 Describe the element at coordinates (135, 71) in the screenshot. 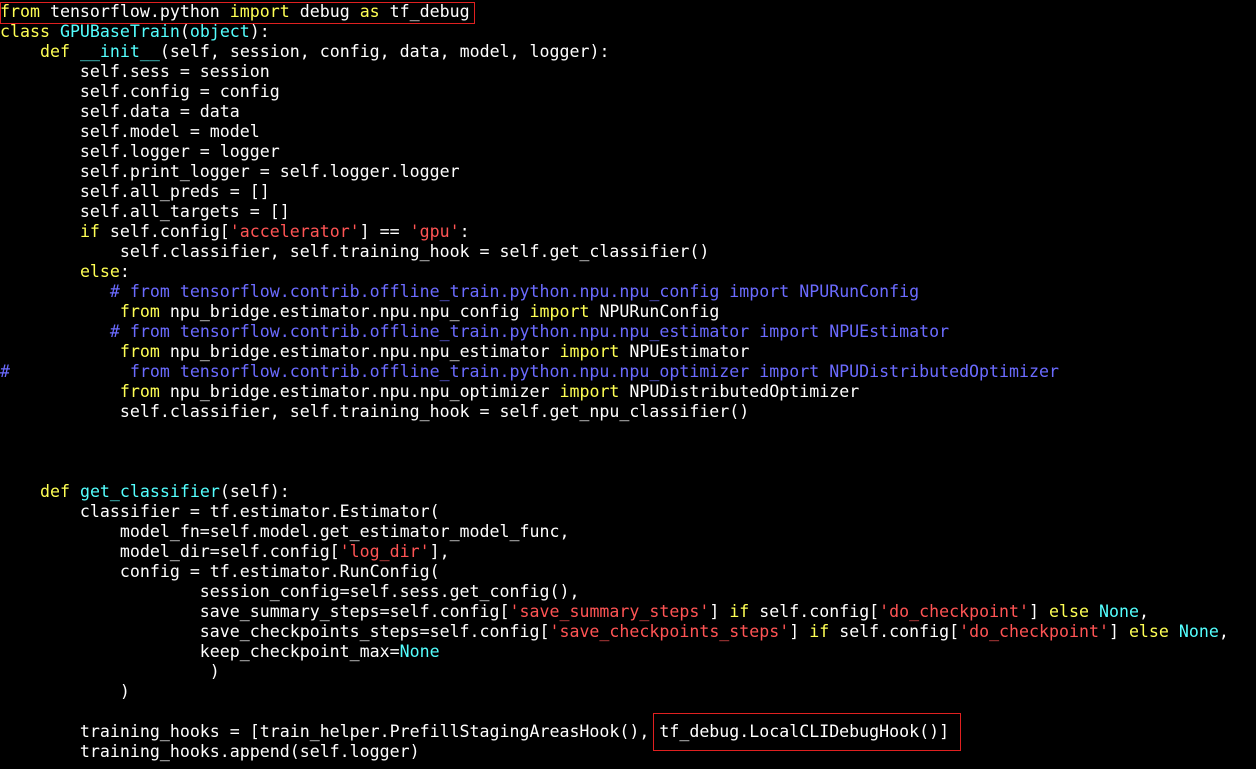

I see `code-token-plain: self.sess = session` at that location.